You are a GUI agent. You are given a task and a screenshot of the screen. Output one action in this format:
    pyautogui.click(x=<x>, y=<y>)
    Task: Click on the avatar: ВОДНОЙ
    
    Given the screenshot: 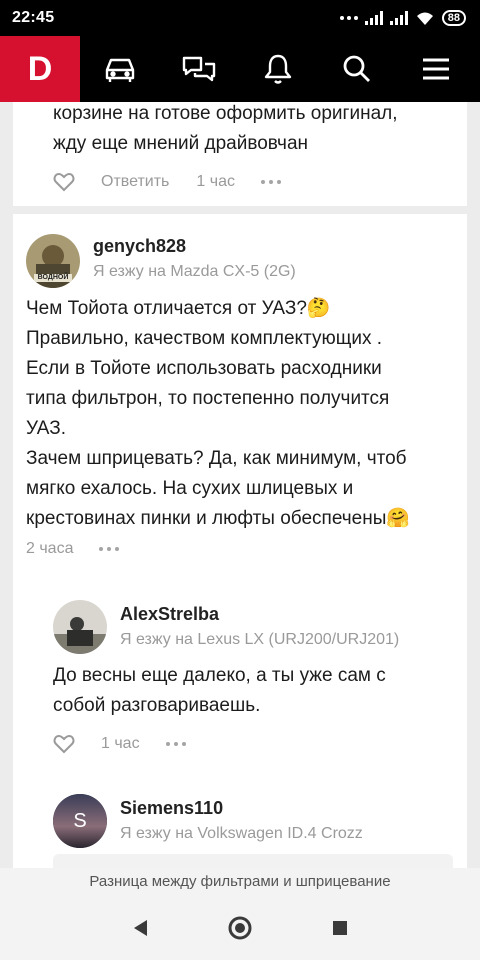 What is the action you would take?
    pyautogui.click(x=53, y=261)
    